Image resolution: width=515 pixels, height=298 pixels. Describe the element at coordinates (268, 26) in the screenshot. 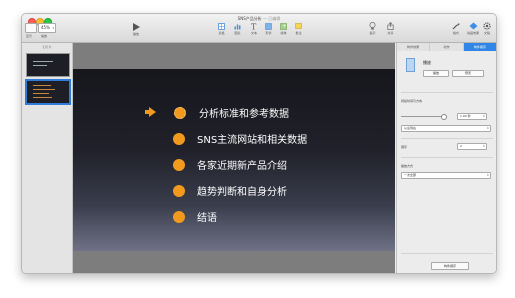

I see `shape-icon` at that location.